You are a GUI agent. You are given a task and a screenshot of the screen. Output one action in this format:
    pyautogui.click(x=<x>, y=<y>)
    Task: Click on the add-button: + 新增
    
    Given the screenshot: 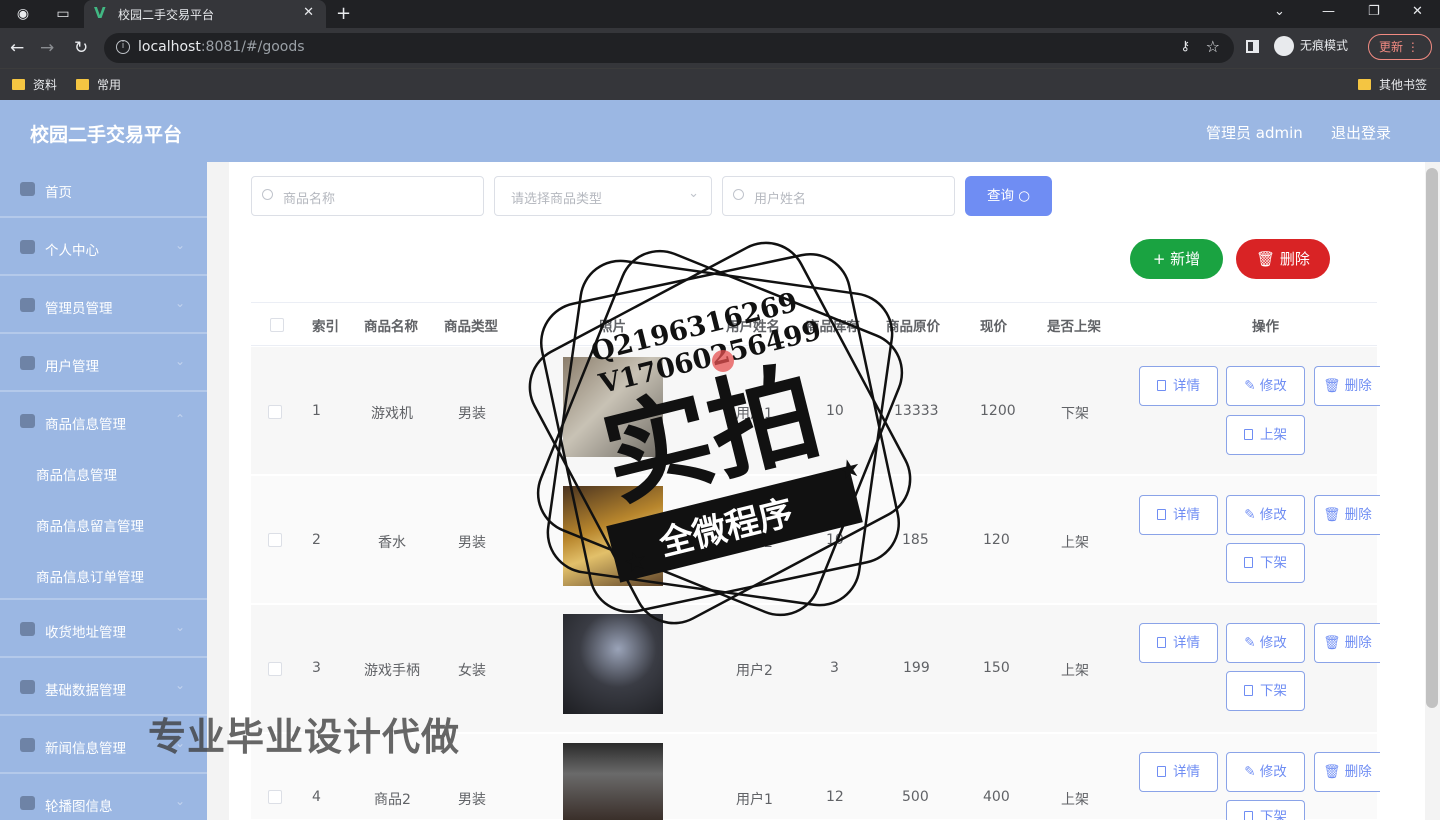 What is the action you would take?
    pyautogui.click(x=1176, y=259)
    